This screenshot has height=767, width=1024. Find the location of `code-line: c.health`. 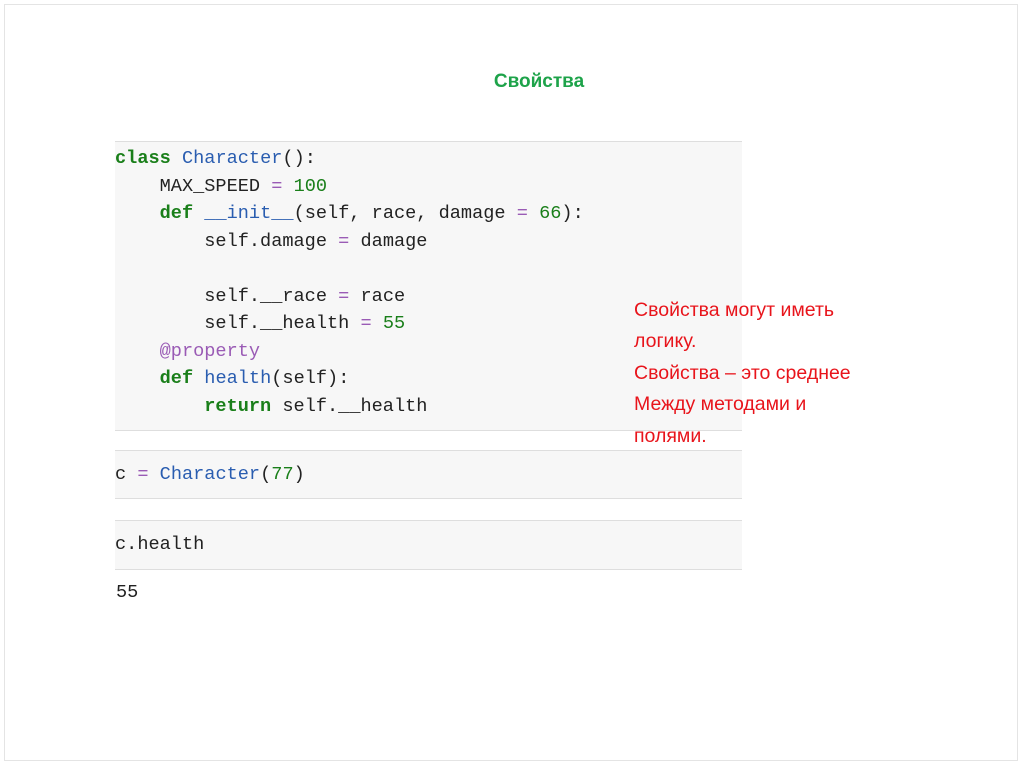

code-line: c.health is located at coordinates (160, 544).